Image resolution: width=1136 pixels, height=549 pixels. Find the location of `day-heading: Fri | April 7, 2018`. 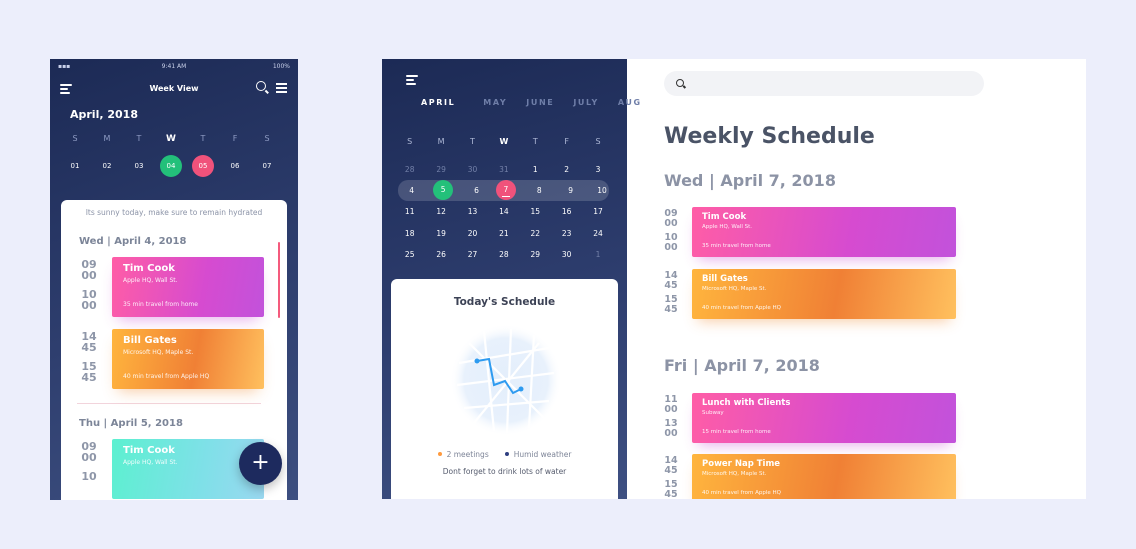

day-heading: Fri | April 7, 2018 is located at coordinates (742, 365).